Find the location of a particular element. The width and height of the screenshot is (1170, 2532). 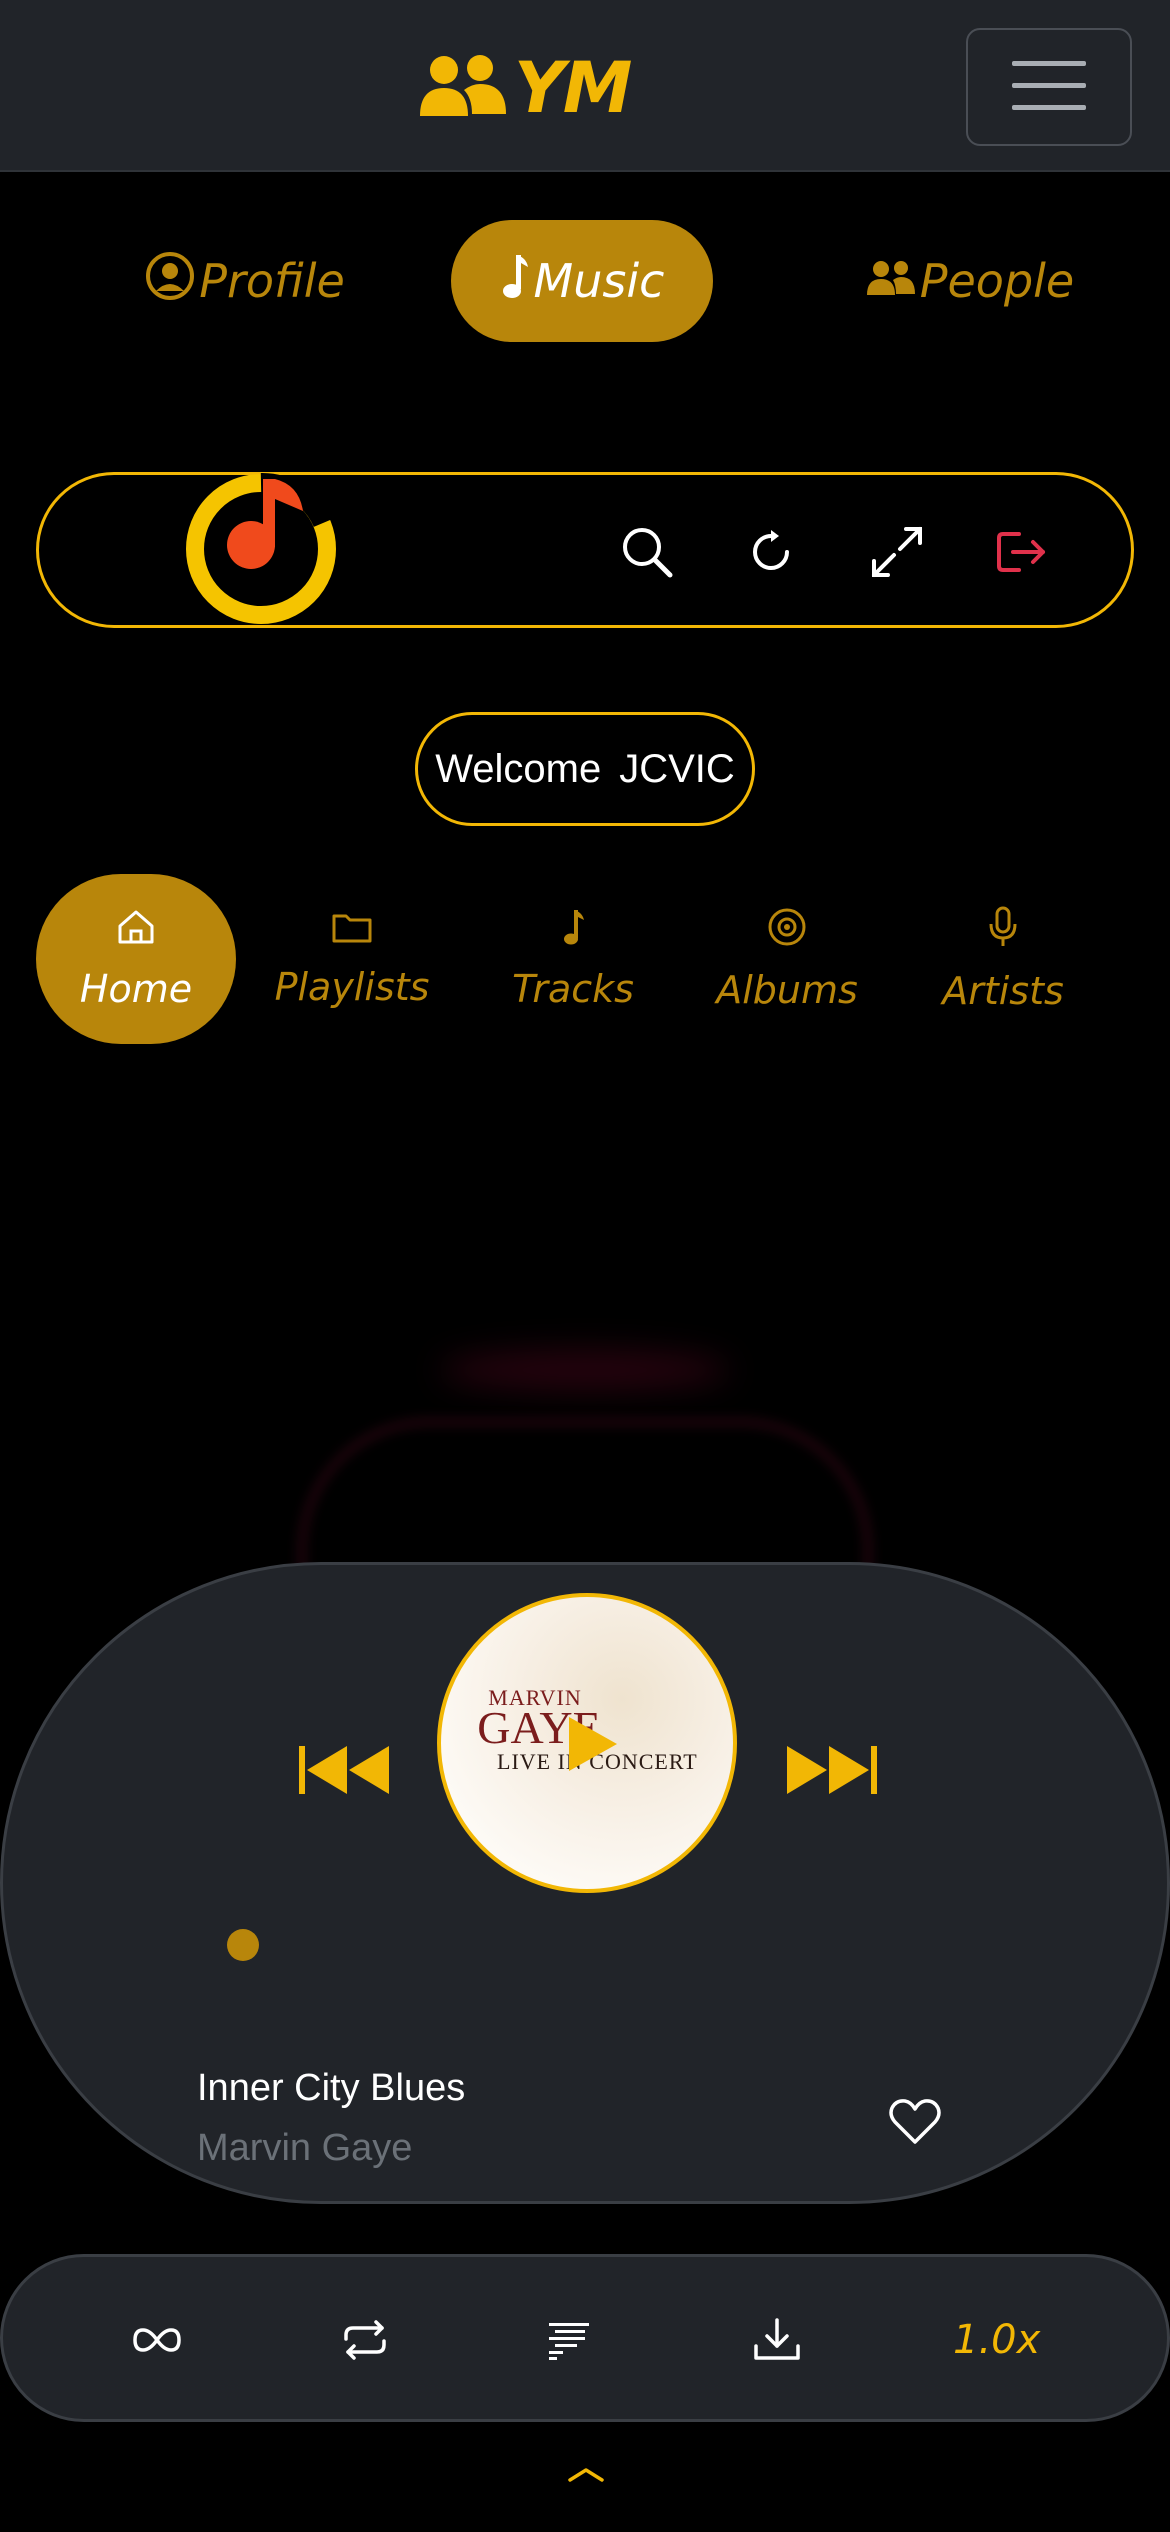

top-bar: YM is located at coordinates (585, 86).